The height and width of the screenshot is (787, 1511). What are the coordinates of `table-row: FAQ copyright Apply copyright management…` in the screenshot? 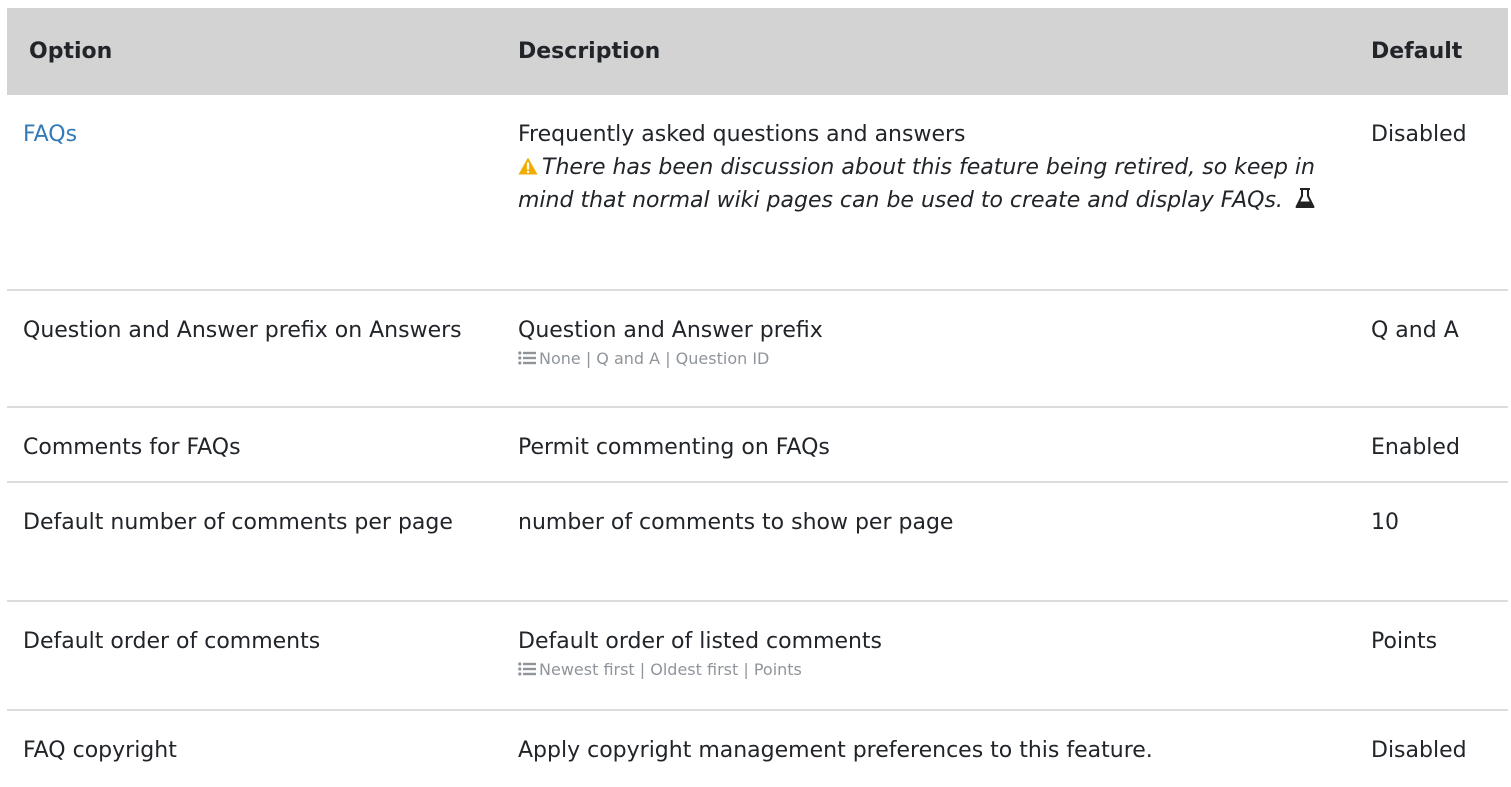 It's located at (757, 748).